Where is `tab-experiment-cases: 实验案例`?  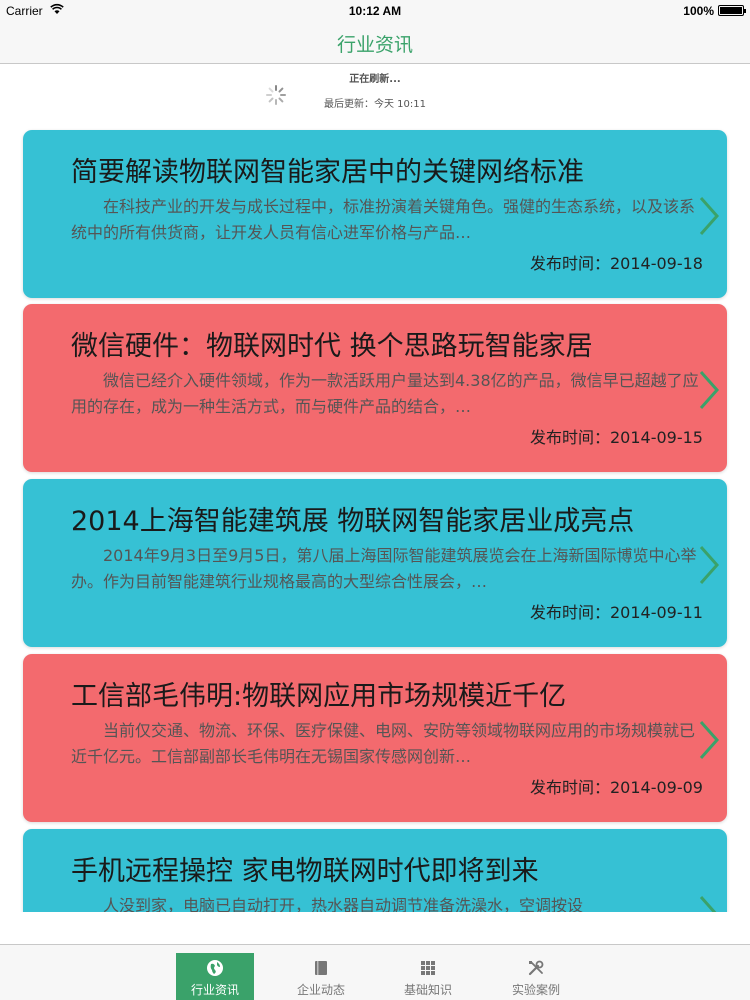
tab-experiment-cases: 实验案例 is located at coordinates (536, 976).